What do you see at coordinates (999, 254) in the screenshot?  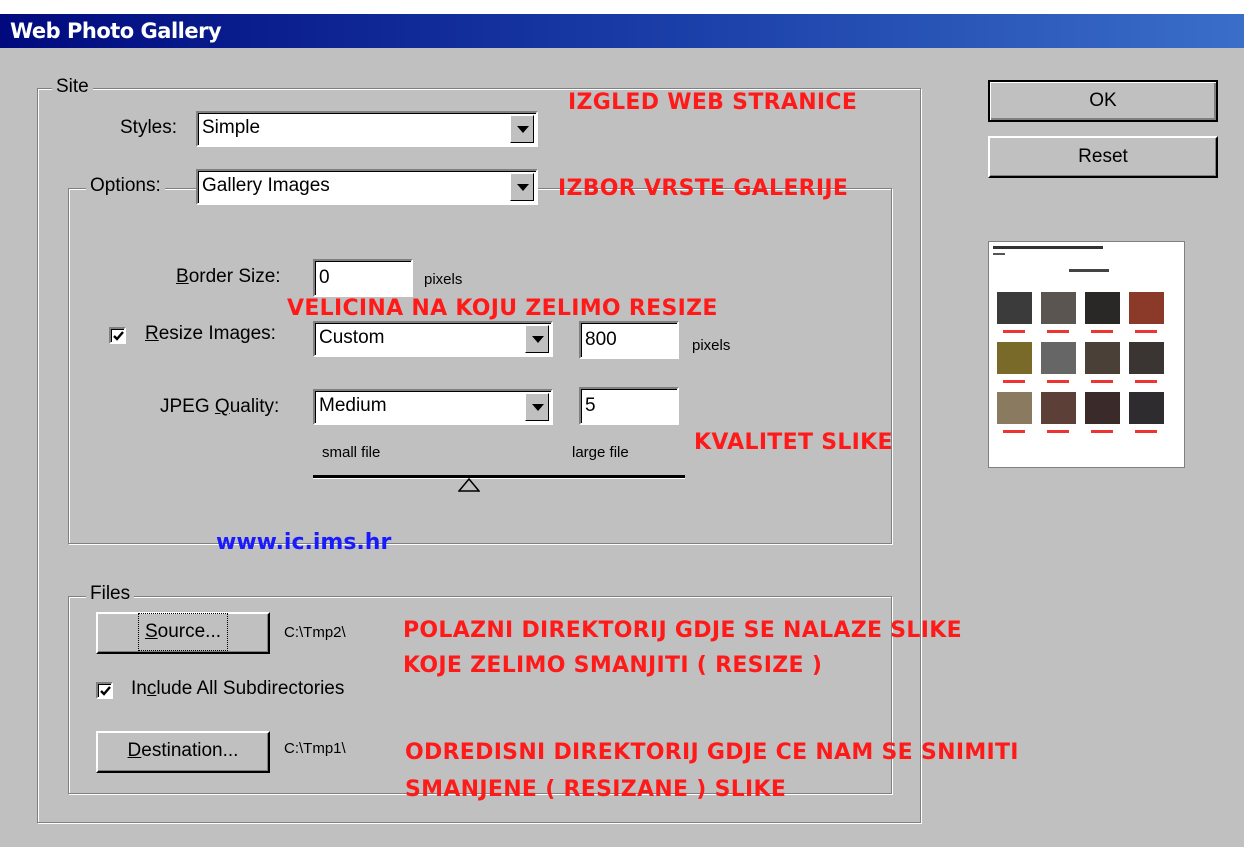 I see `preview-subtitle-line` at bounding box center [999, 254].